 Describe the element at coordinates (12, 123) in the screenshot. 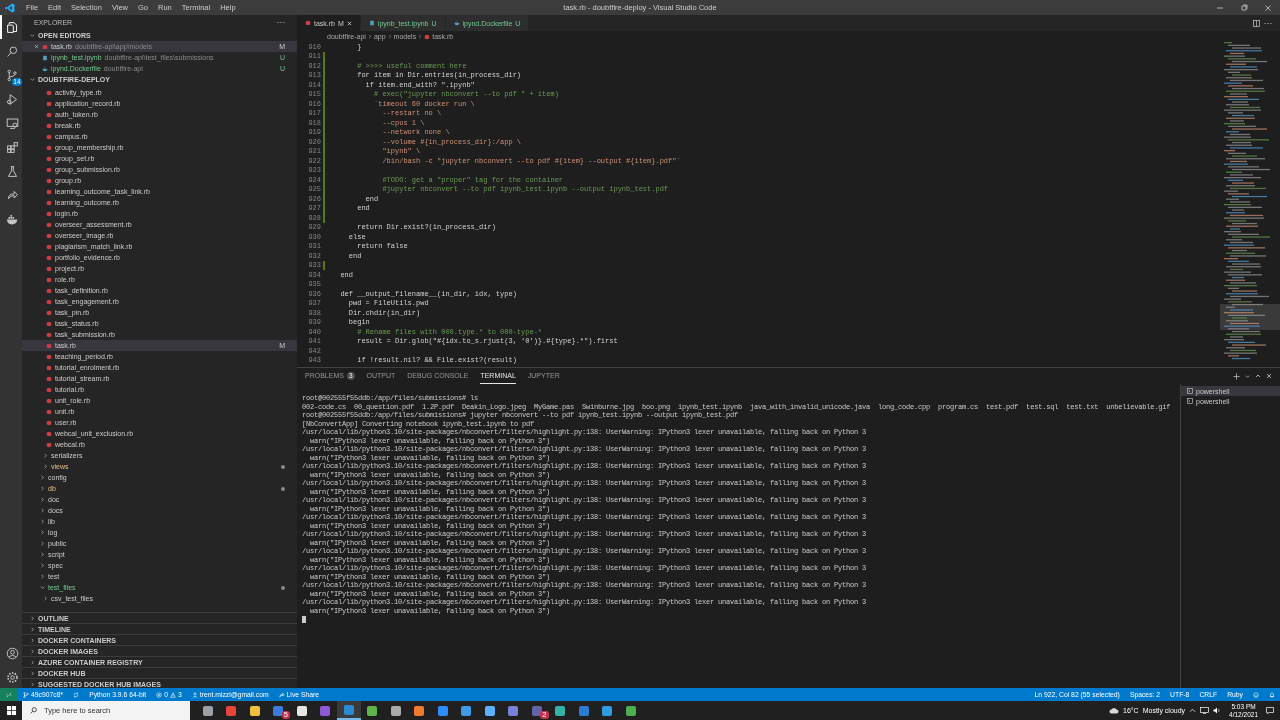

I see `monitor-icon` at that location.